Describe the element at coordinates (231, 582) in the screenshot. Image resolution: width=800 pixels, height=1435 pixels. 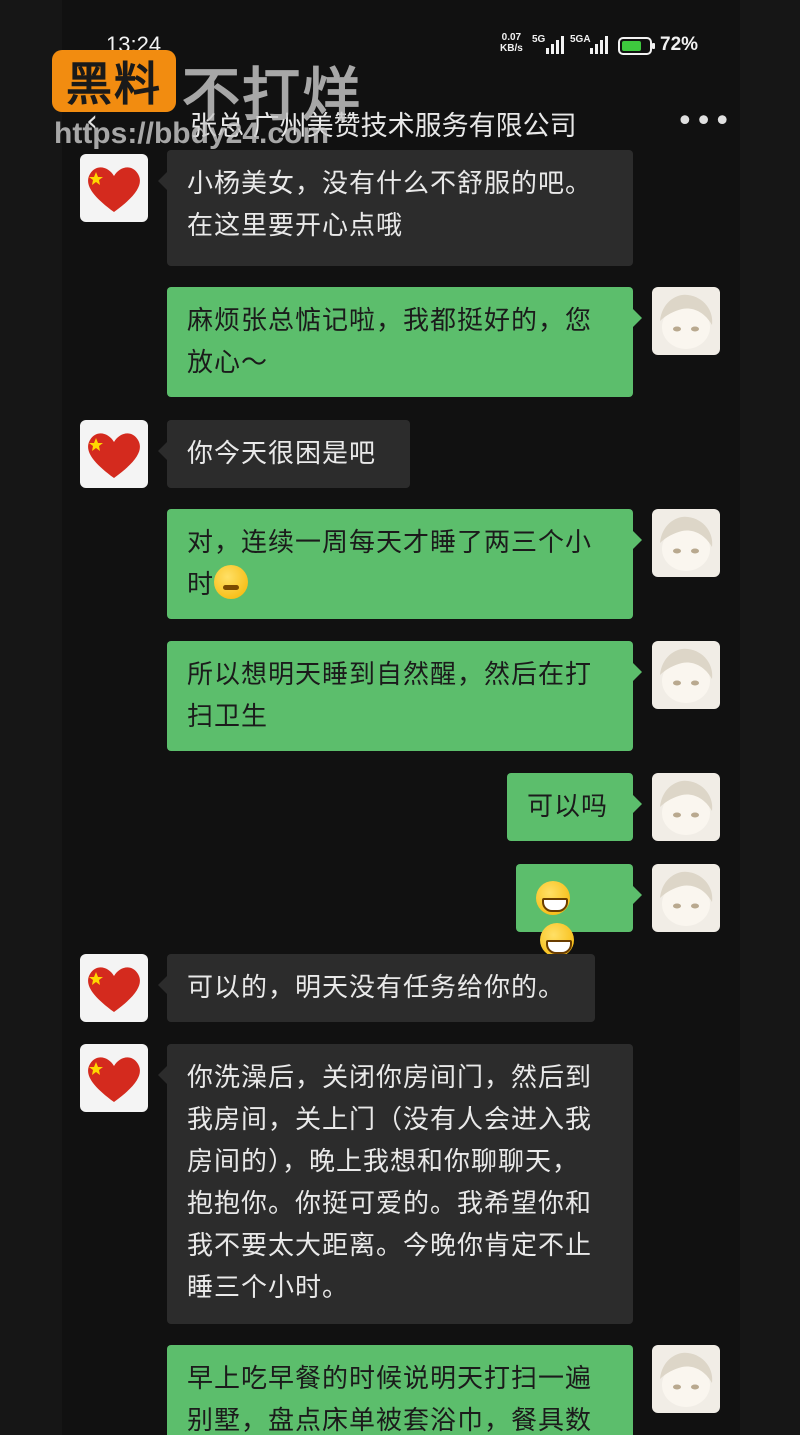
I see `crying-face-icon` at that location.